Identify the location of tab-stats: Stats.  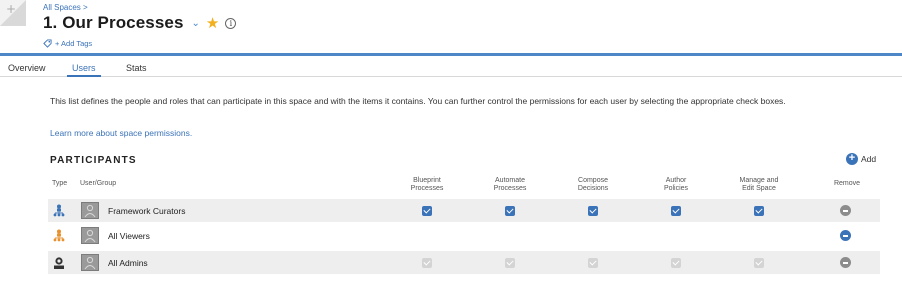
(136, 68).